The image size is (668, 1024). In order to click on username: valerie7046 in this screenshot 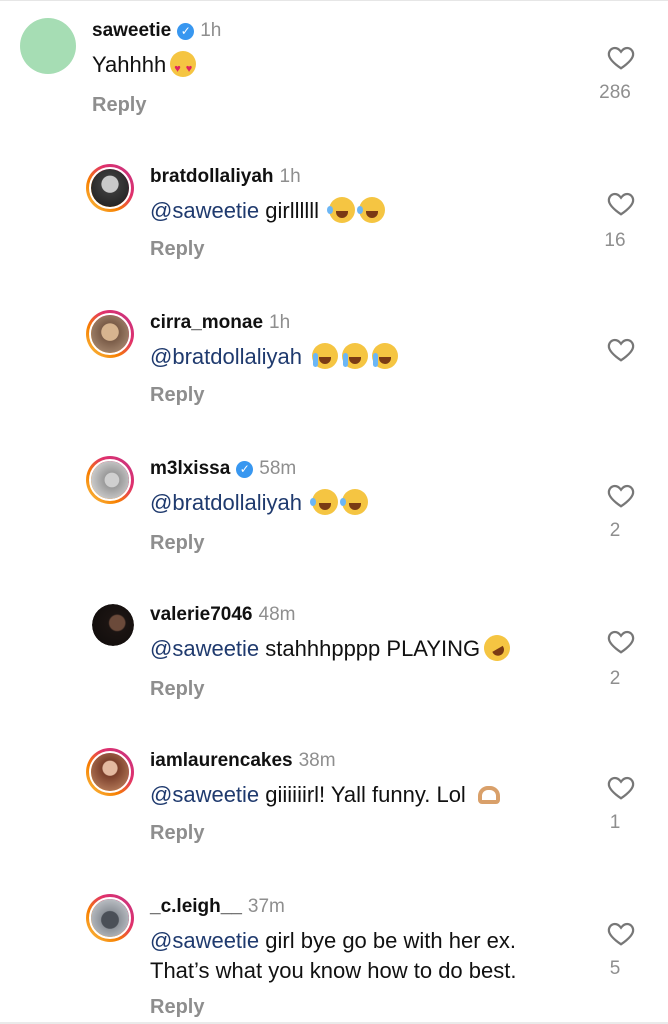, I will do `click(201, 614)`.